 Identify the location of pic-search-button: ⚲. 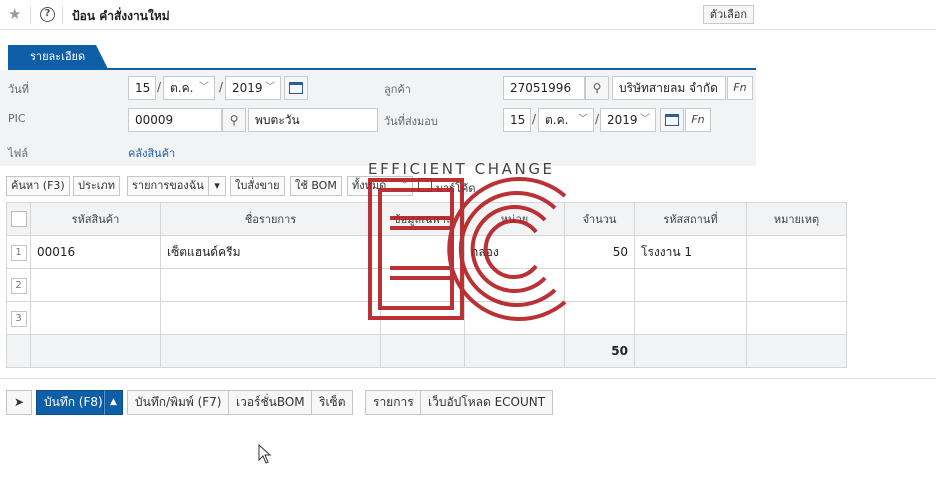
(234, 120).